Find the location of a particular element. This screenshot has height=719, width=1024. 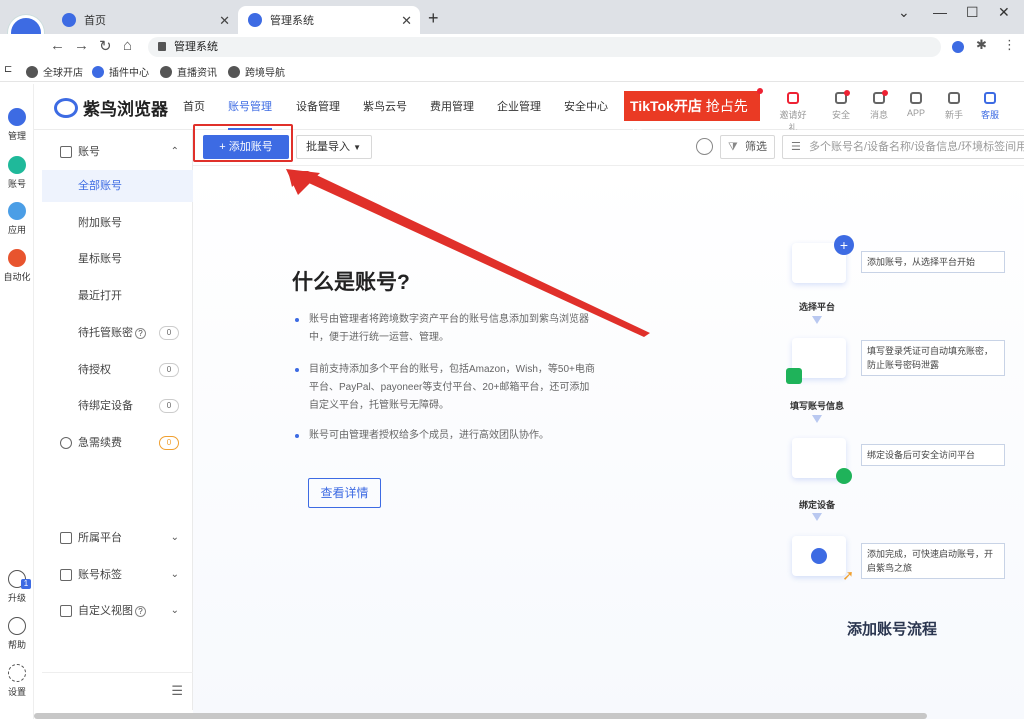

flow-step-desc: 添加账号，从选择平台开始 is located at coordinates (933, 262).